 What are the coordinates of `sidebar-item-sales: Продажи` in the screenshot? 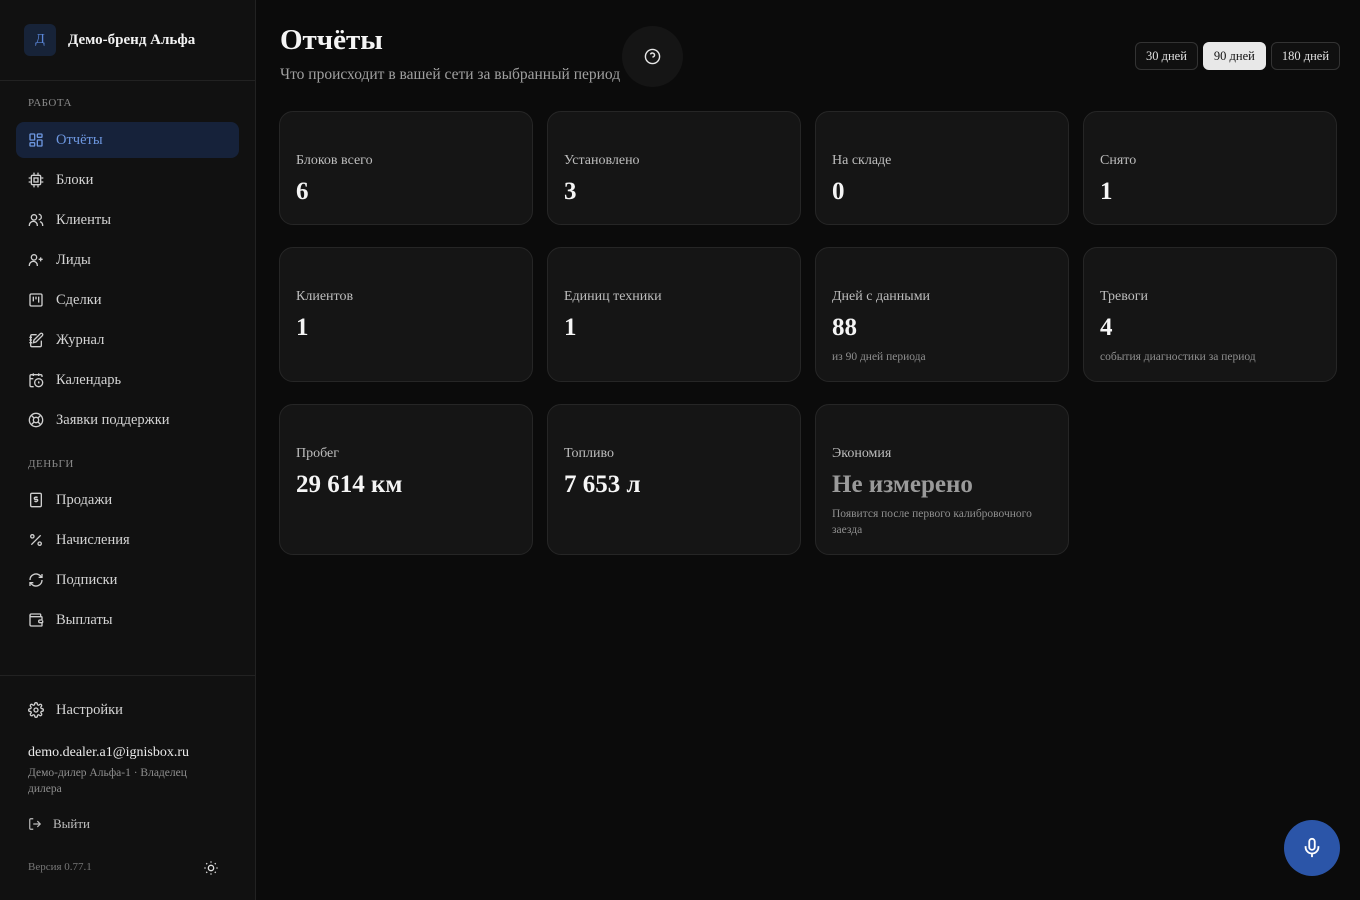 It's located at (127, 500).